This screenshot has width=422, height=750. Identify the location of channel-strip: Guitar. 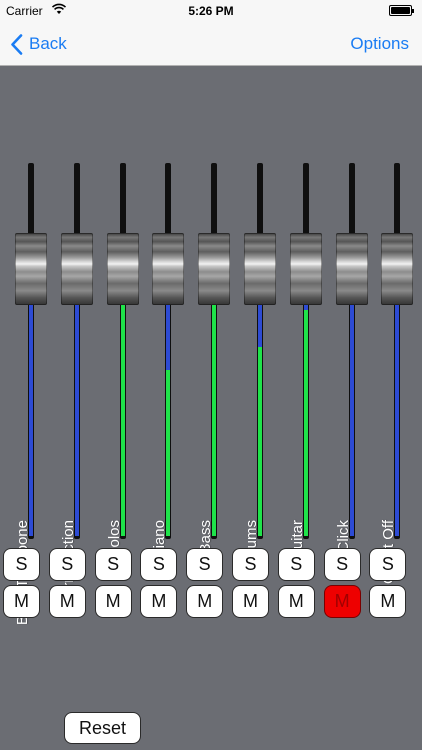
(306, 360).